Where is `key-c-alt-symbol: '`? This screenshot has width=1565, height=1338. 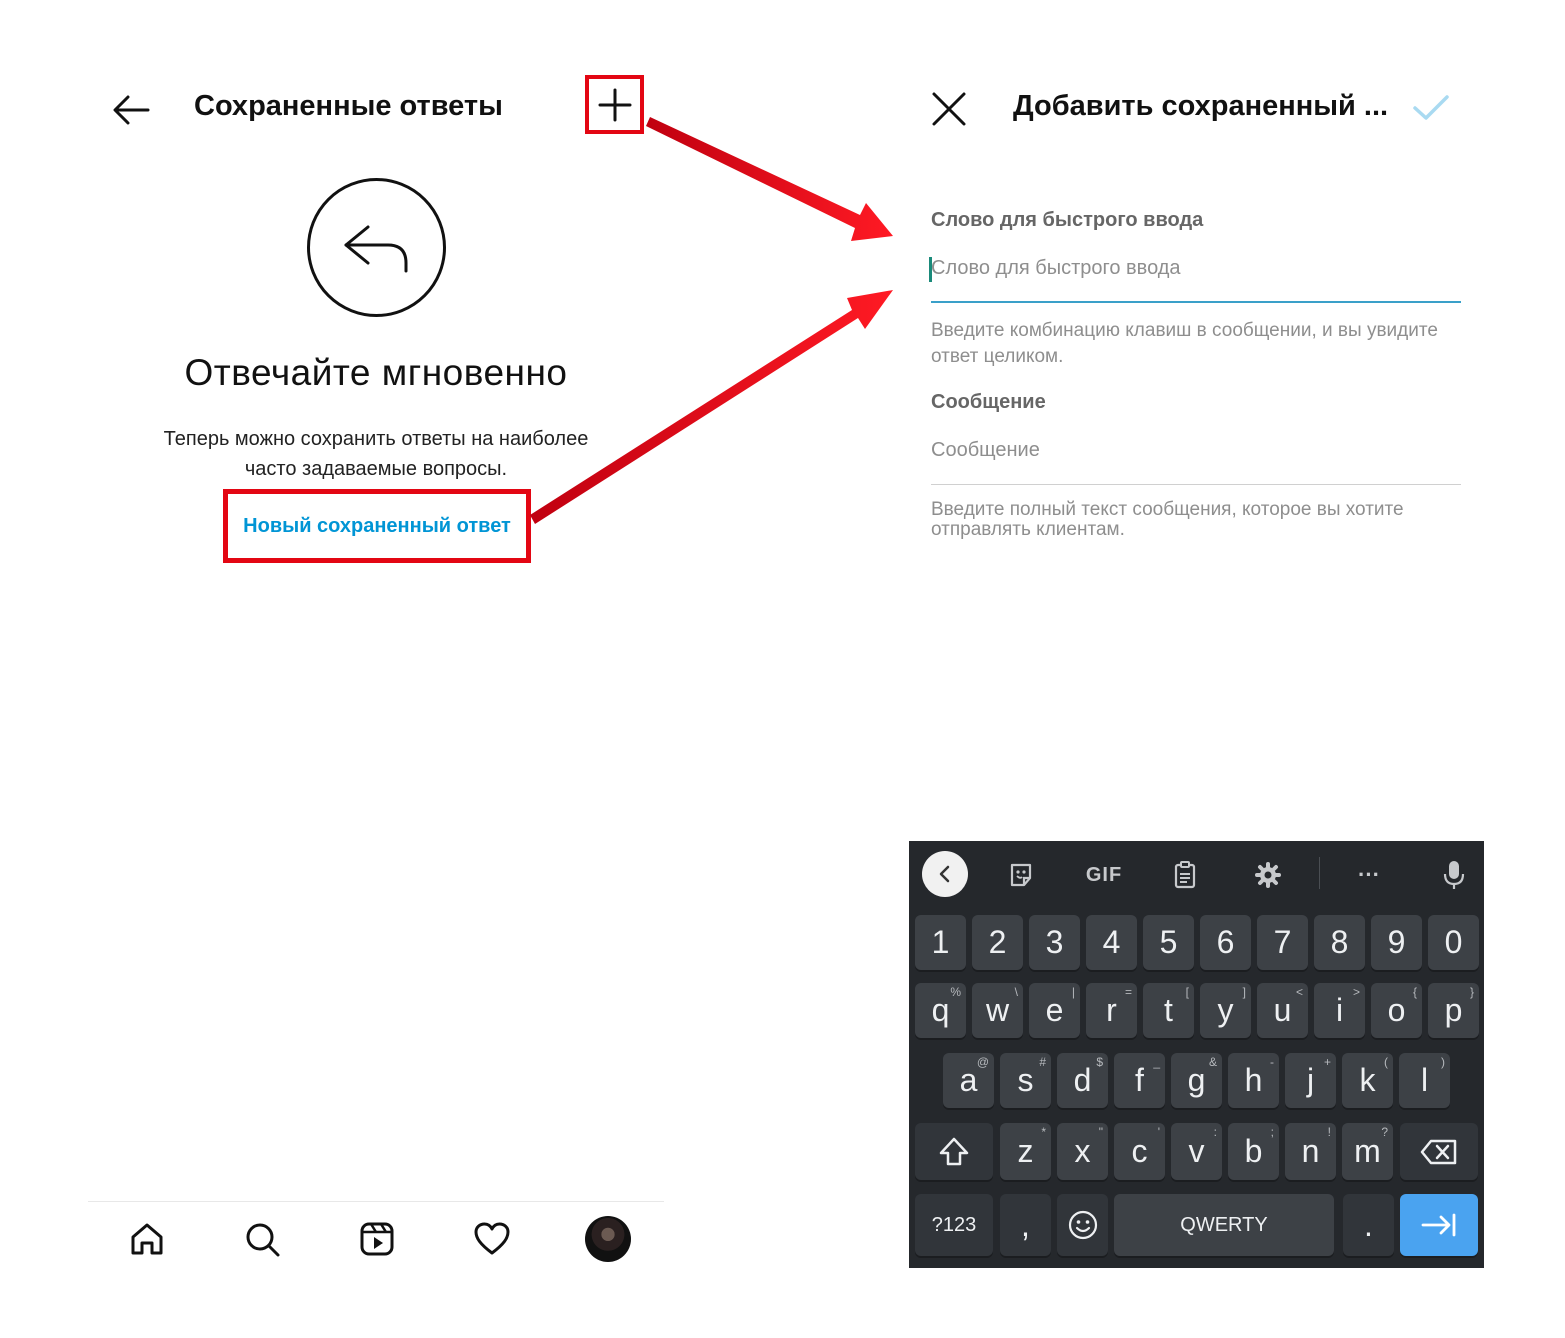
key-c-alt-symbol: ' is located at coordinates (1158, 1132).